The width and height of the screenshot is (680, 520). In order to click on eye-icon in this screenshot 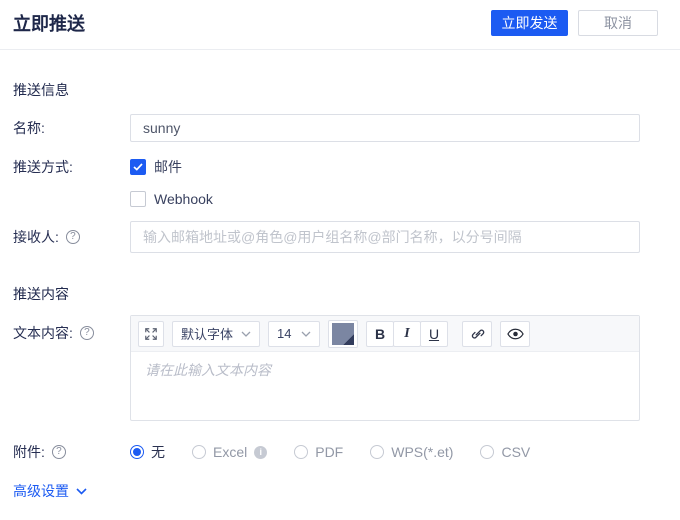, I will do `click(515, 333)`.